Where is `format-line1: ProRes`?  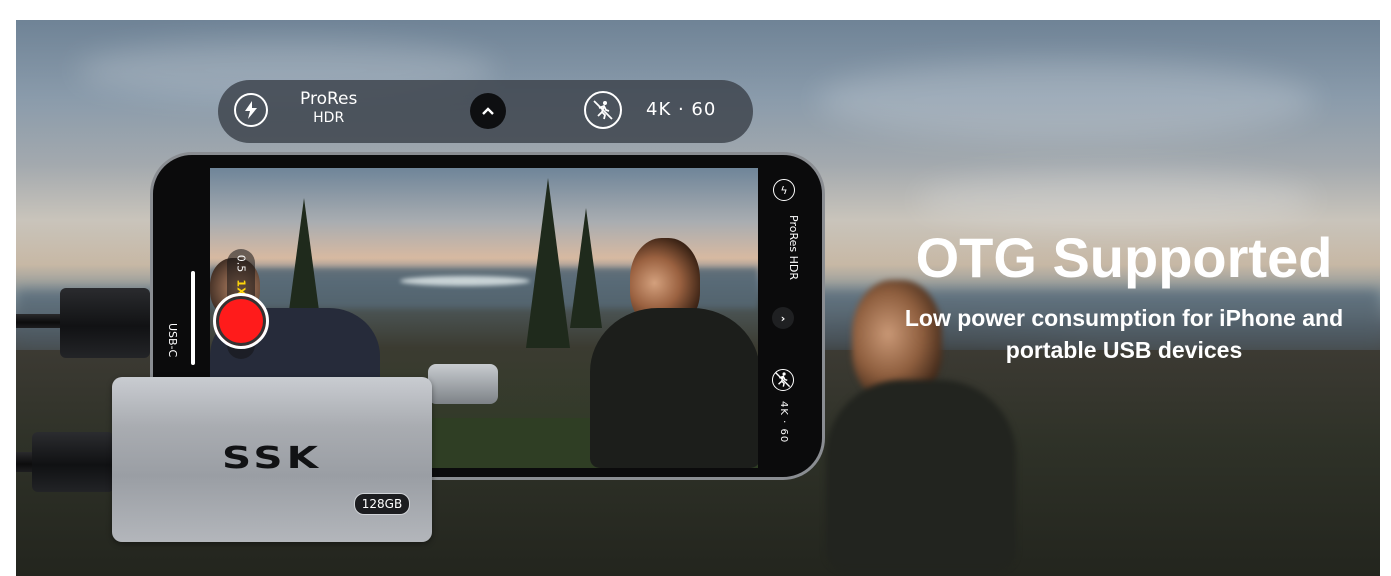 format-line1: ProRes is located at coordinates (329, 99).